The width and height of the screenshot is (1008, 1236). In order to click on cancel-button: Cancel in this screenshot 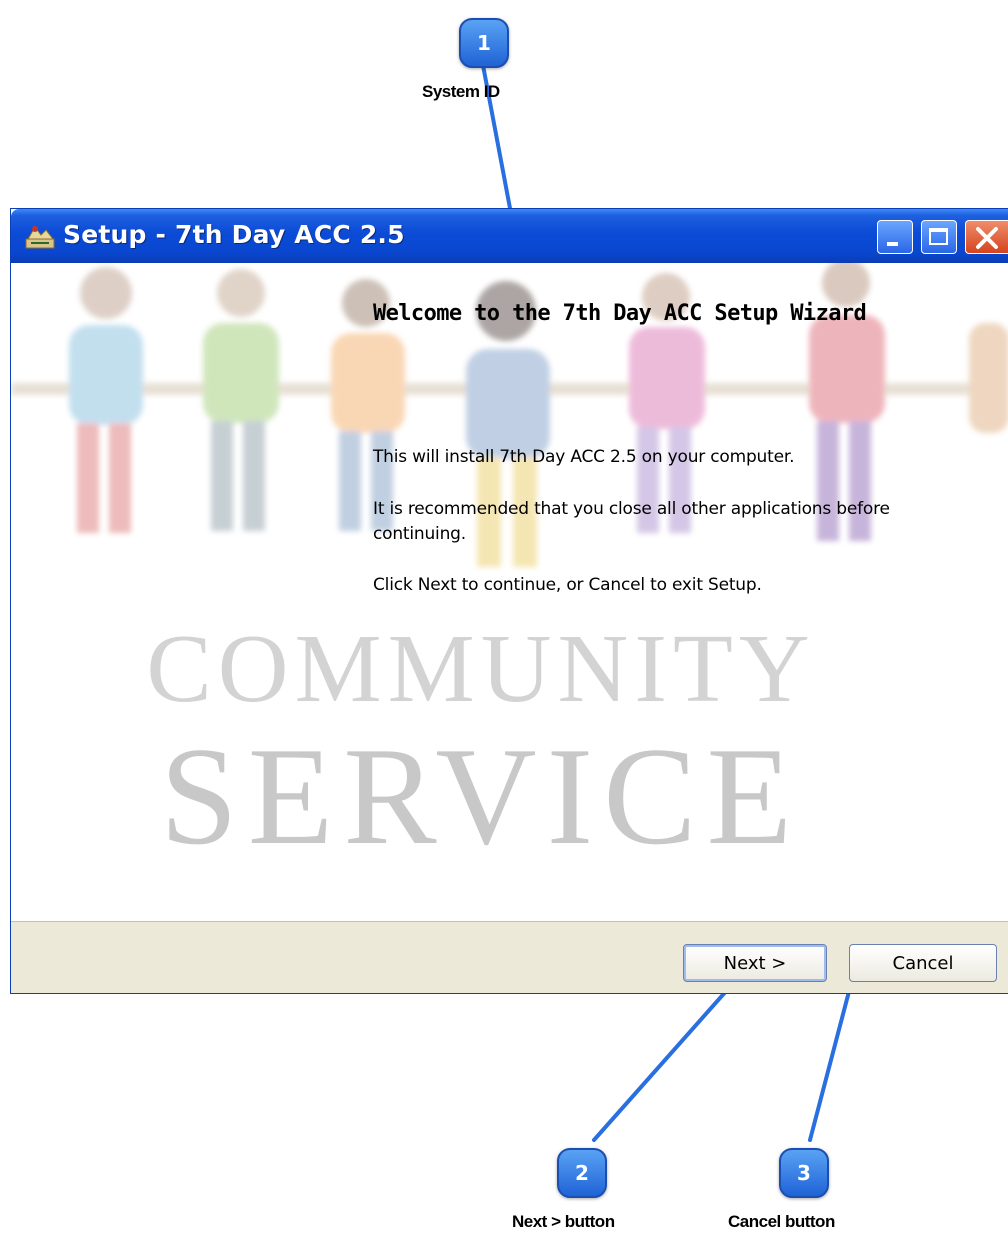, I will do `click(923, 963)`.